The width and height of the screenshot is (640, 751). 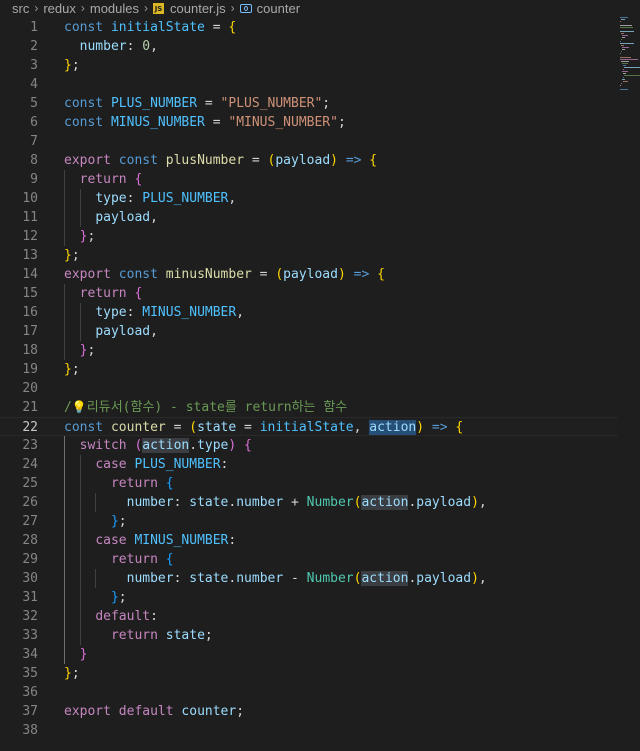 I want to click on code-line: 34 }, so click(x=309, y=654).